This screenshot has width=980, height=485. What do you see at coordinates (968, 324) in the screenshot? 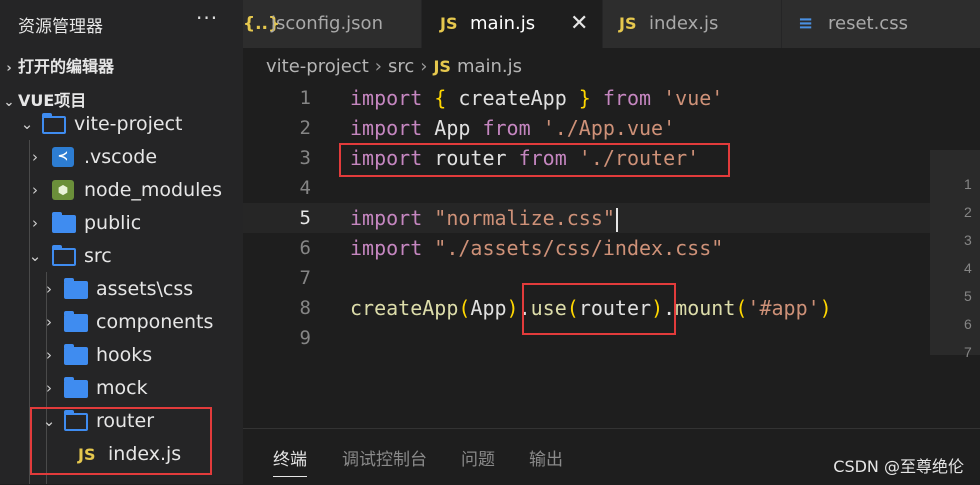
I see `minimap-number: 6` at bounding box center [968, 324].